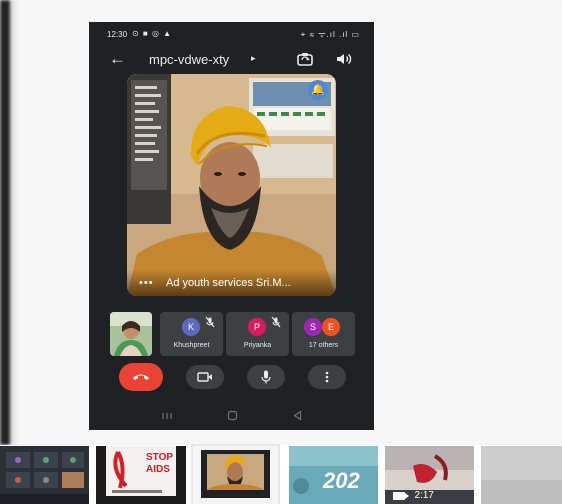 The height and width of the screenshot is (504, 562). Describe the element at coordinates (191, 345) in the screenshot. I see `participant-name: Khushpreet` at that location.